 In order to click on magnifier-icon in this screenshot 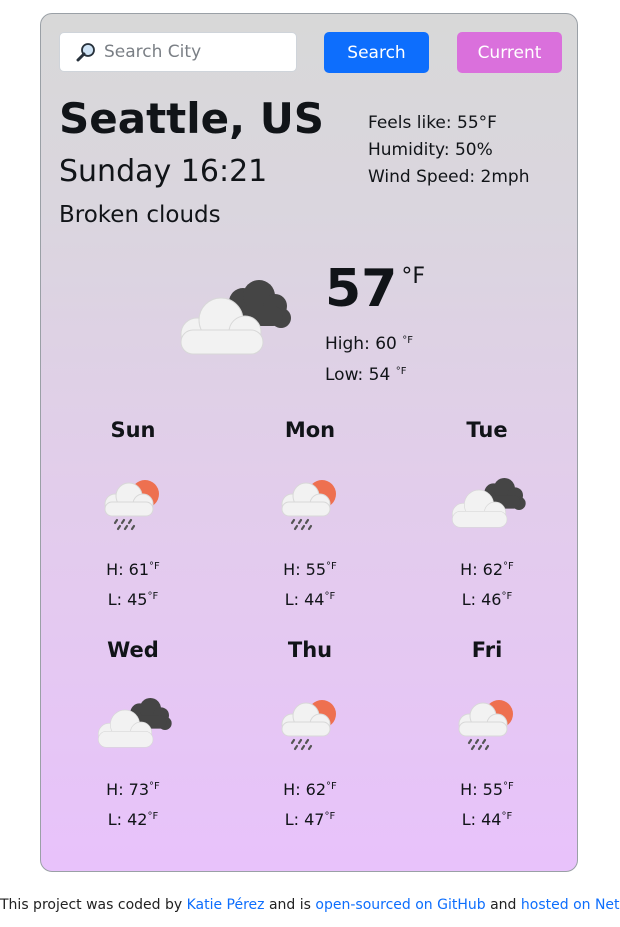, I will do `click(85, 52)`.